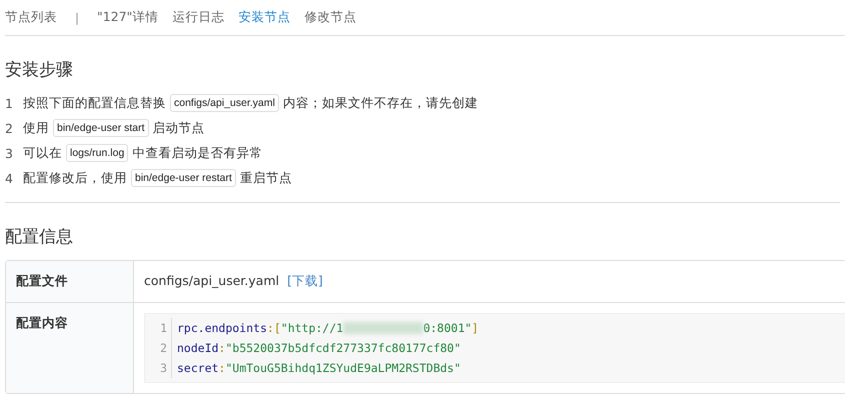  I want to click on step-number: 2, so click(9, 128).